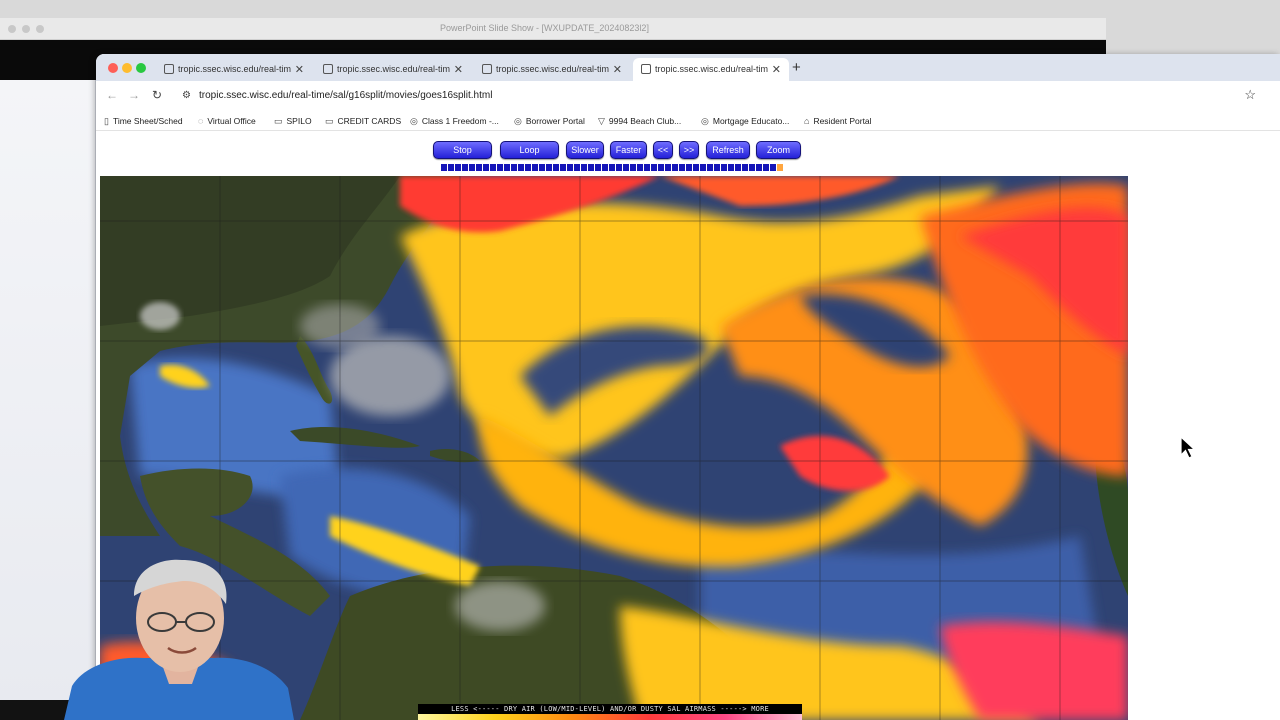 Image resolution: width=1280 pixels, height=720 pixels. I want to click on legend-color-bar, so click(610, 717).